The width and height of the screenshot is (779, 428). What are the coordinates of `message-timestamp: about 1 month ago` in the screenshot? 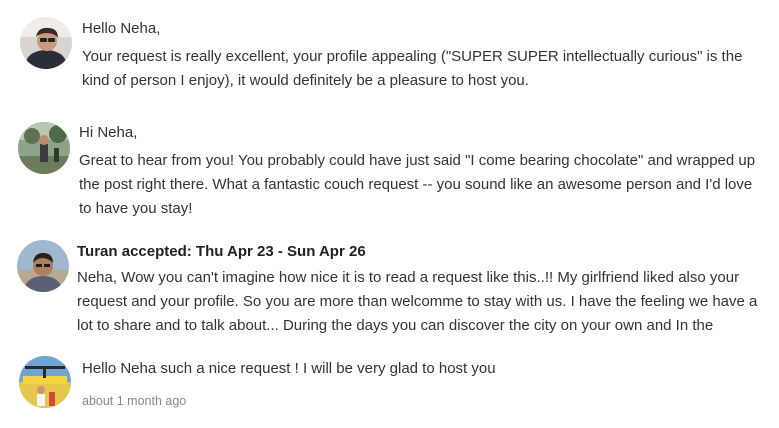 It's located at (134, 401).